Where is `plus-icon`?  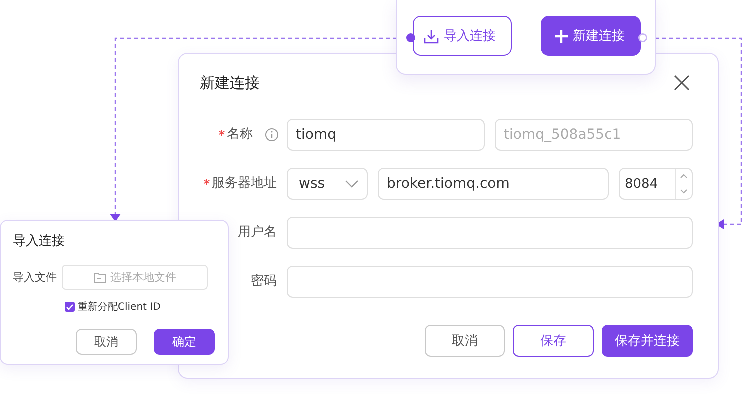
plus-icon is located at coordinates (561, 36).